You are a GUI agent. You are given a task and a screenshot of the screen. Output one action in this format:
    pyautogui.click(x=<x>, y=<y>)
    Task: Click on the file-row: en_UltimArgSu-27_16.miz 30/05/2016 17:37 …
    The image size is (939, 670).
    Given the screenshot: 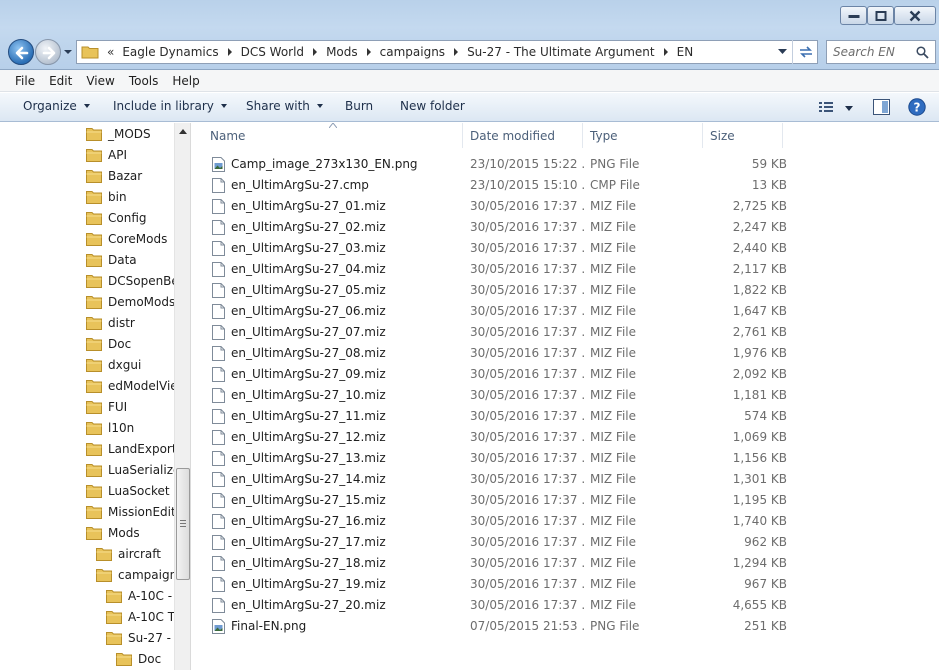 What is the action you would take?
    pyautogui.click(x=495, y=521)
    